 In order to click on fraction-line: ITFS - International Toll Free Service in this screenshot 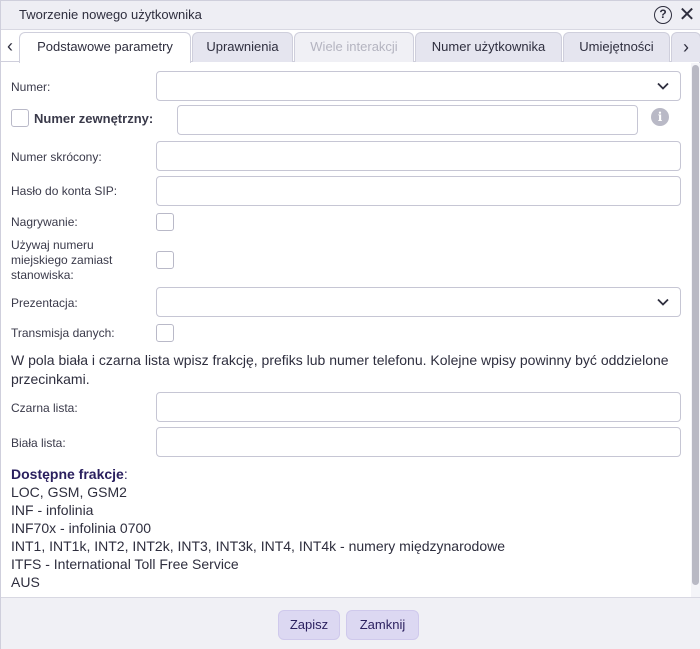, I will do `click(125, 564)`.